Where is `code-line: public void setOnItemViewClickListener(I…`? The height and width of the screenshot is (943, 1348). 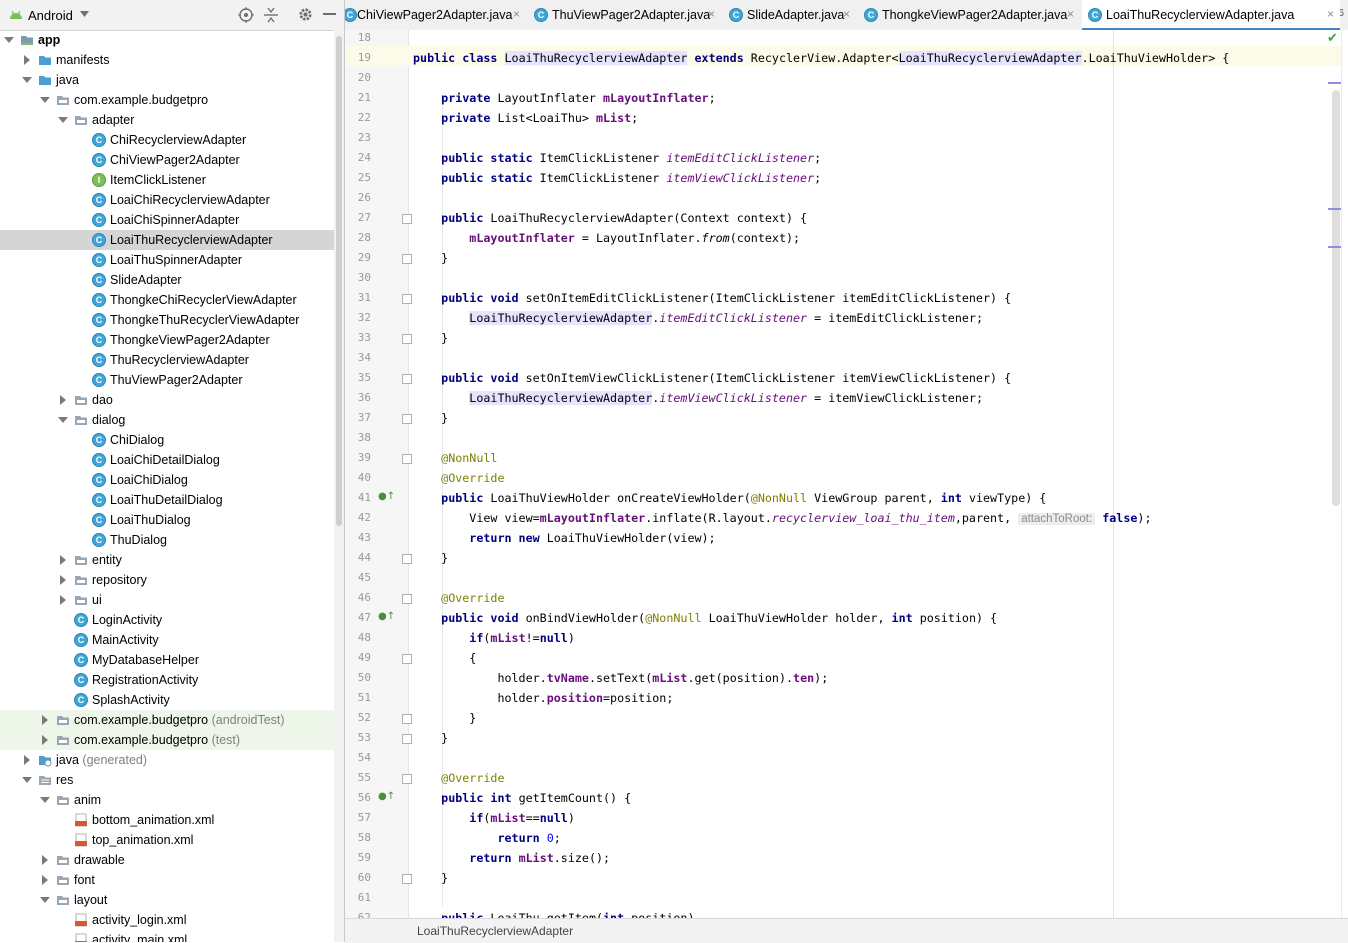 code-line: public void setOnItemViewClickListener(I… is located at coordinates (712, 378).